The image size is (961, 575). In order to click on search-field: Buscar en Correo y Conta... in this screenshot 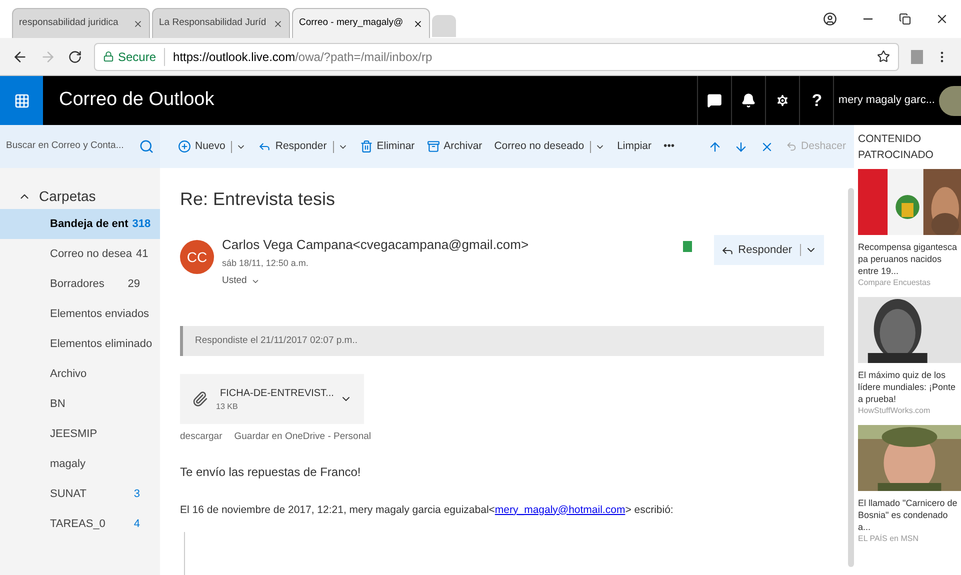, I will do `click(71, 146)`.